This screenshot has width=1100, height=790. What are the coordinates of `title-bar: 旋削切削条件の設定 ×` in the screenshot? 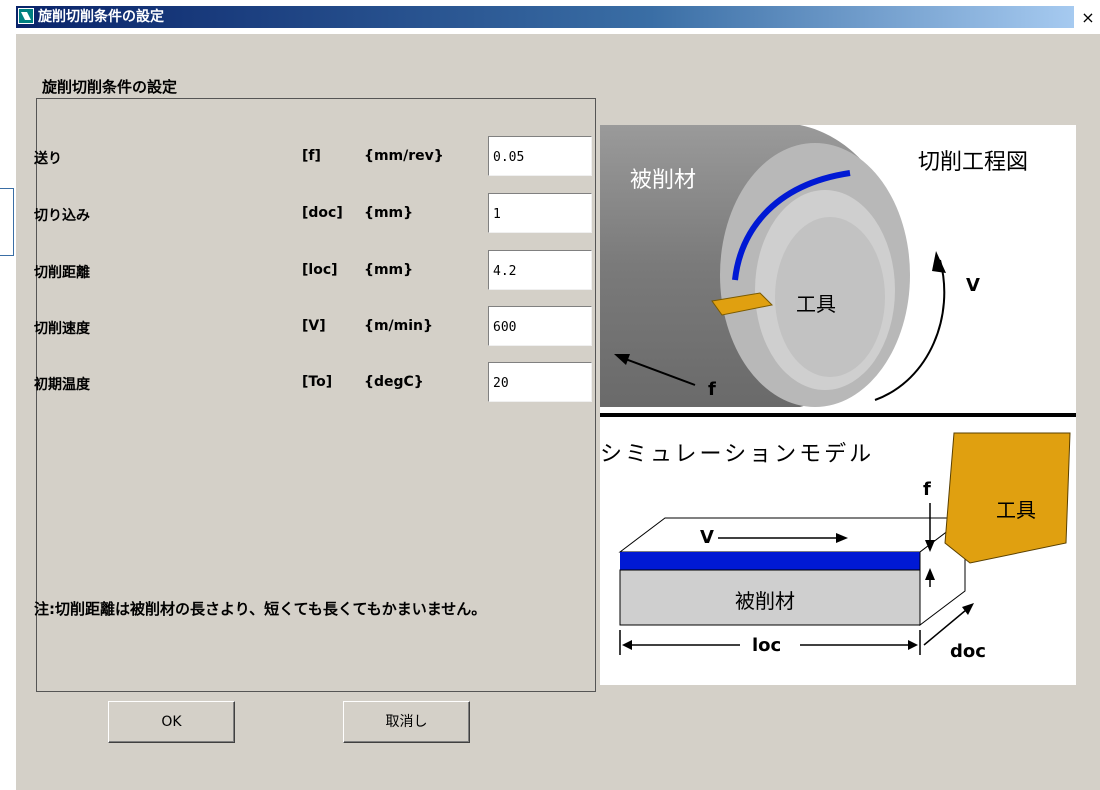 It's located at (558, 17).